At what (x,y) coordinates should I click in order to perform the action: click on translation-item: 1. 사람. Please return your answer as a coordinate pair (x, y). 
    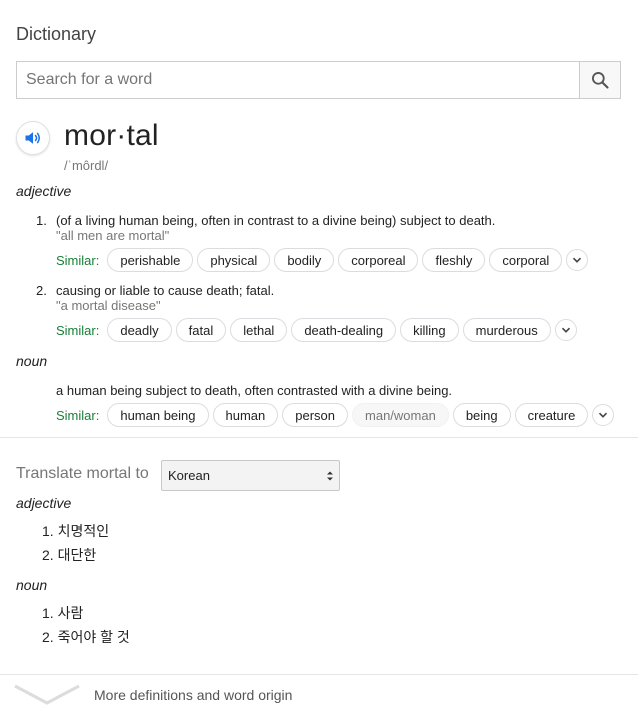
    Looking at the image, I should click on (62, 613).